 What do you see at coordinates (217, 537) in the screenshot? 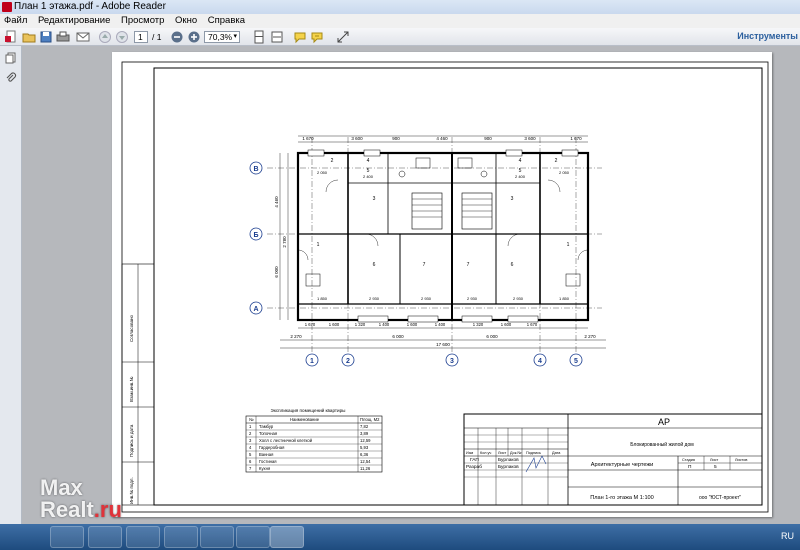
I see `torrent-taskbar-icon` at bounding box center [217, 537].